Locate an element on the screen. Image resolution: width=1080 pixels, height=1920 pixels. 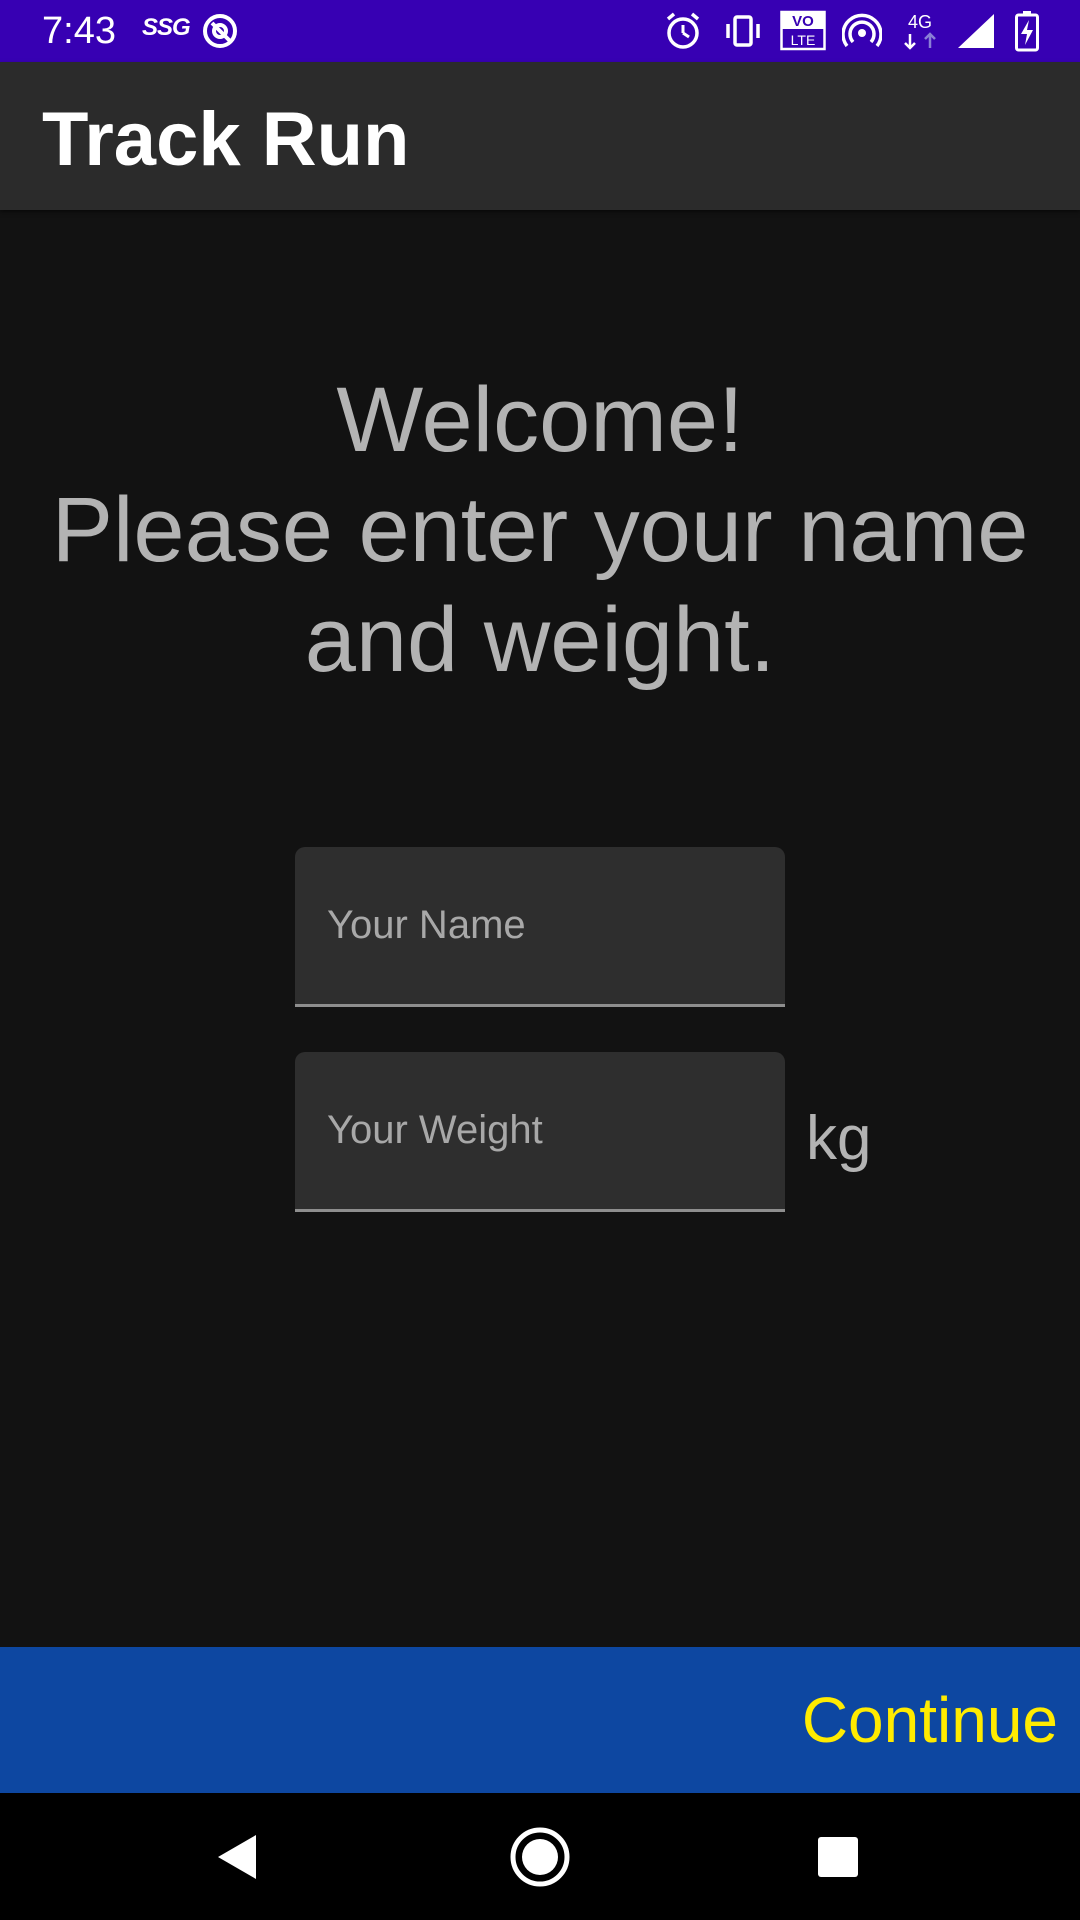
battery-charging-icon is located at coordinates (1027, 31).